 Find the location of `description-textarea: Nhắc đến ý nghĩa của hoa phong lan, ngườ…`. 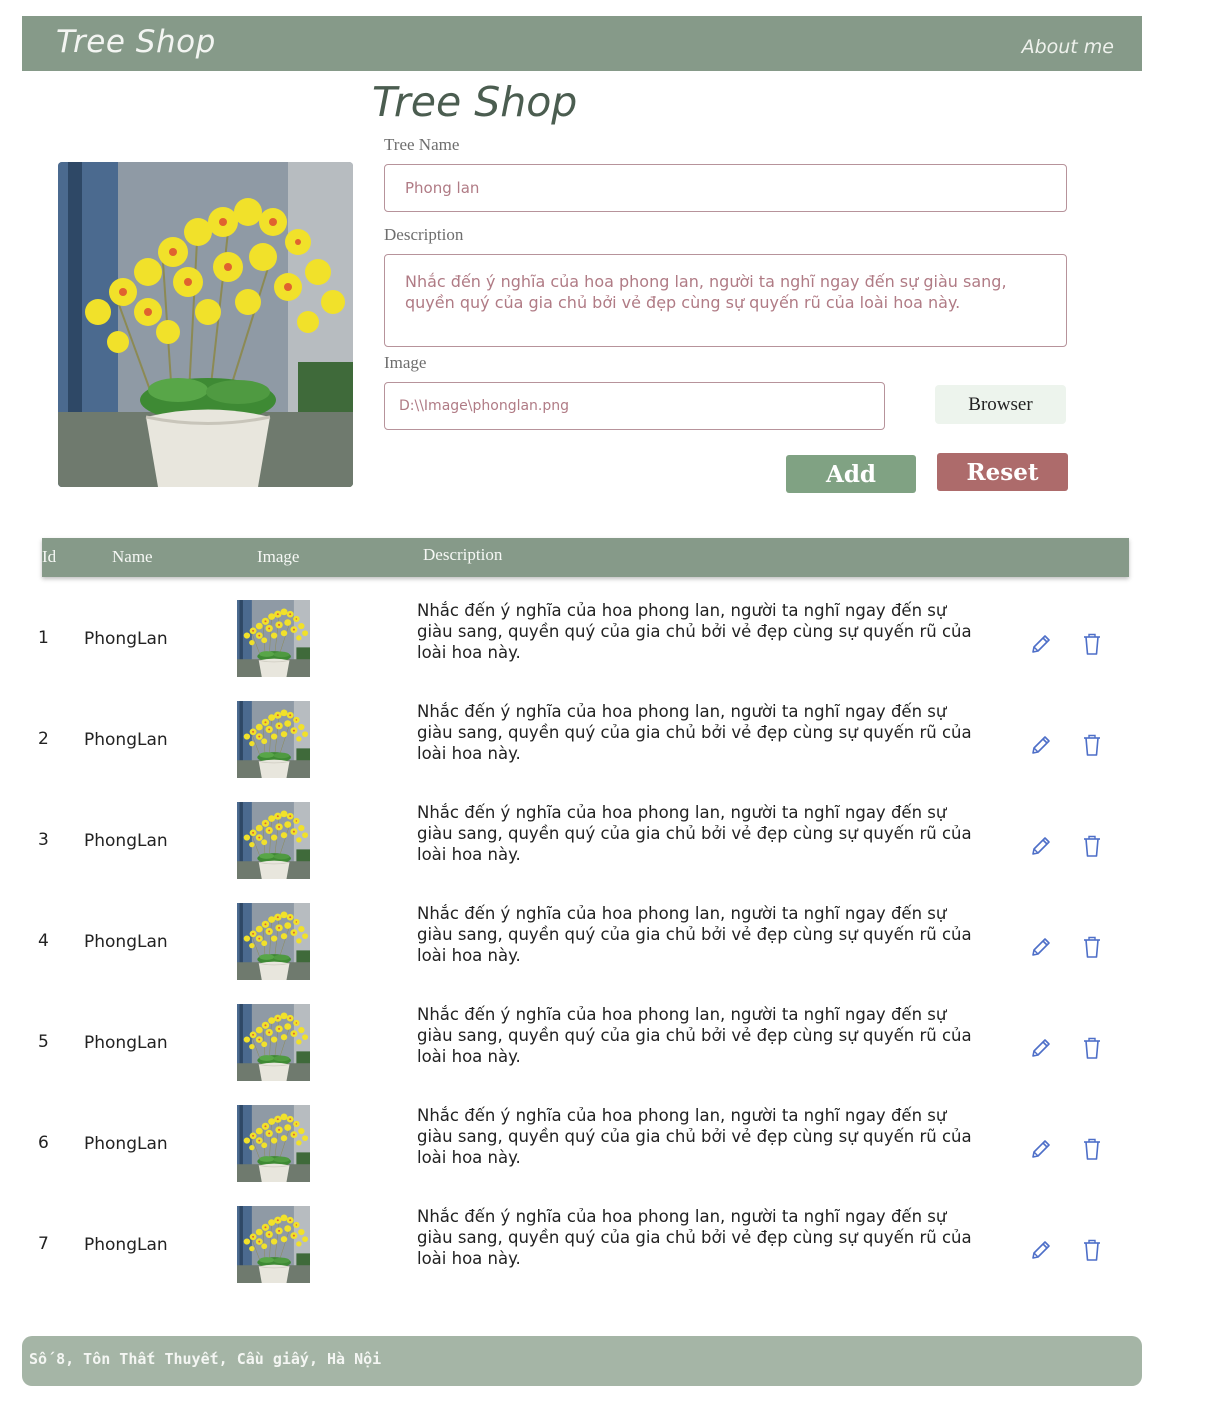

description-textarea: Nhắc đến ý nghĩa của hoa phong lan, ngườ… is located at coordinates (725, 300).